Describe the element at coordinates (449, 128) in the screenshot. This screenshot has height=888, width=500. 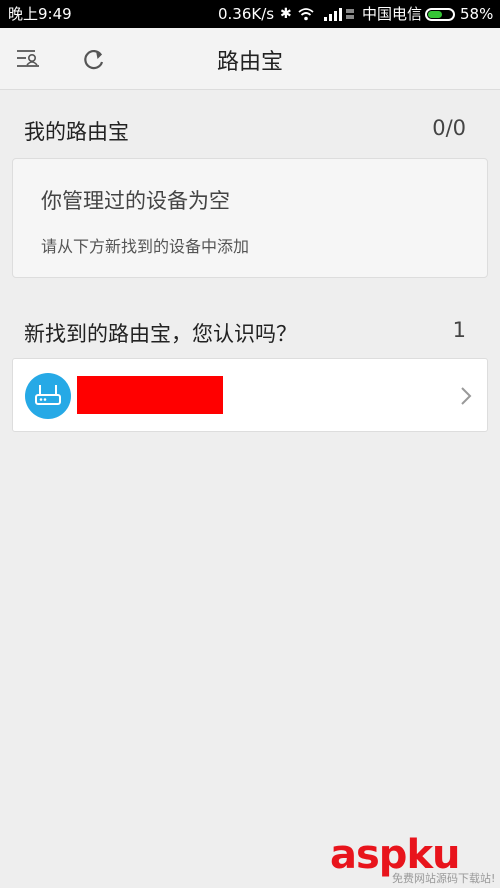
I see `my-routers-count: 0/0` at that location.